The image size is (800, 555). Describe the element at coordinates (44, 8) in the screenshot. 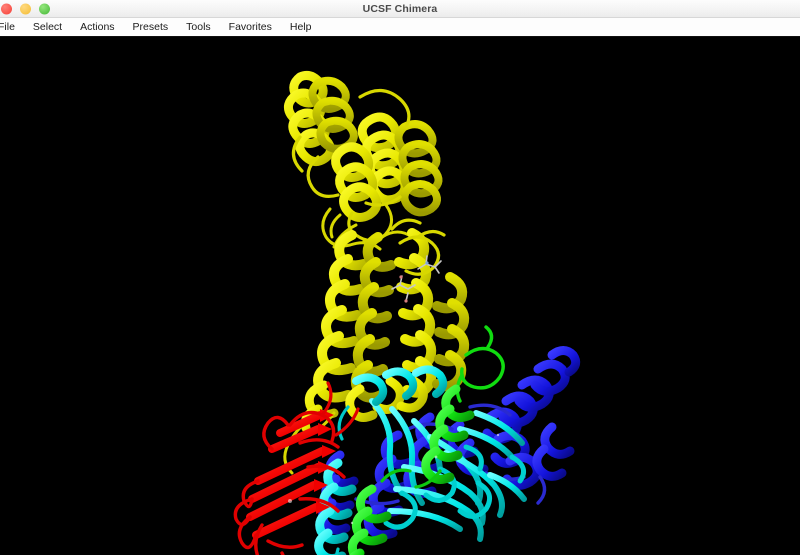

I see `maximize-window-button` at that location.